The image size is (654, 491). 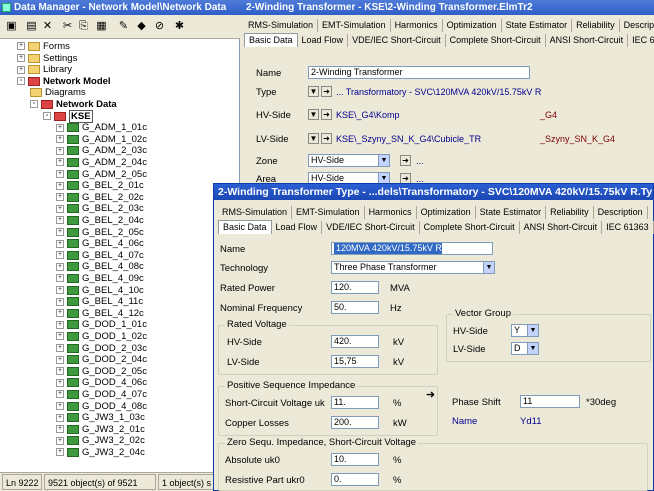 I want to click on lv-jump-arrow-icon: ➜, so click(x=326, y=138).